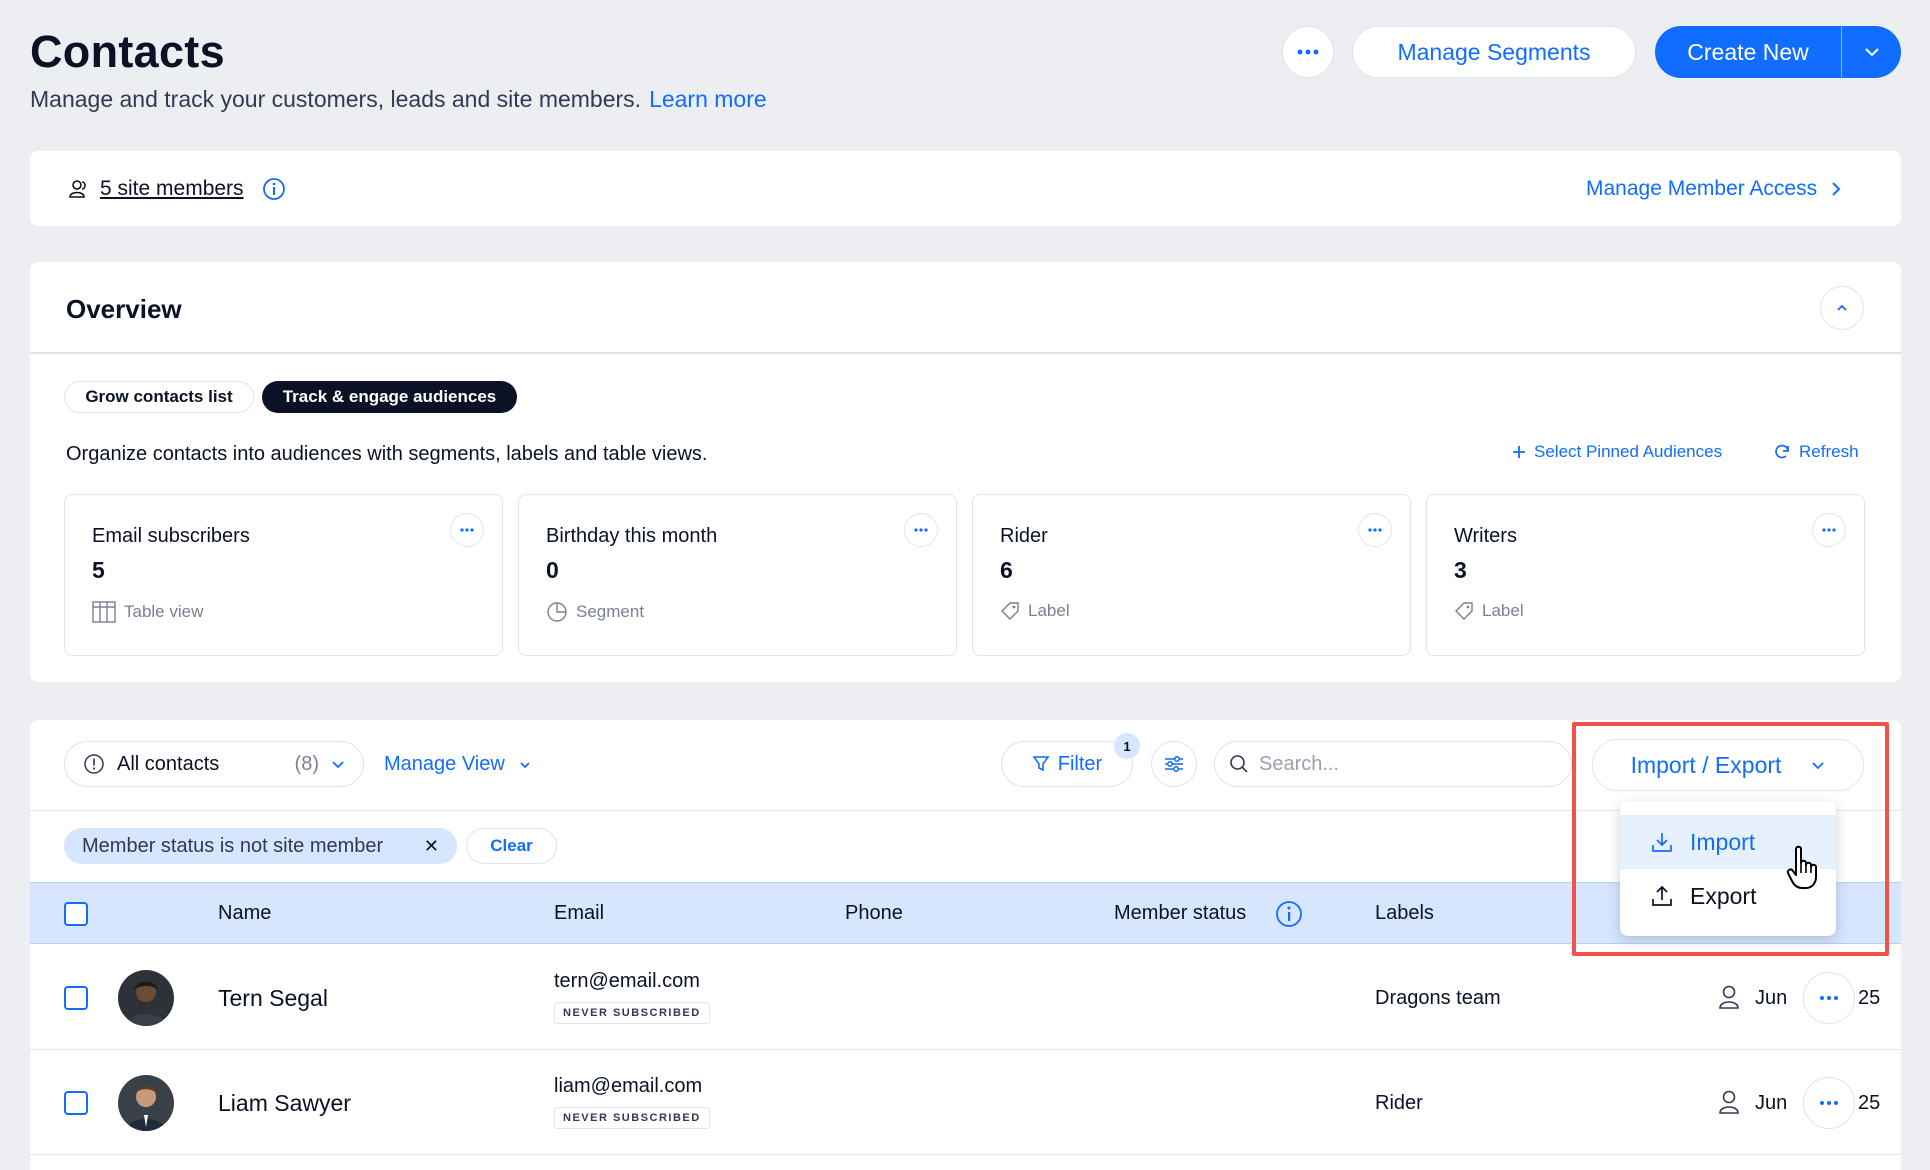  Describe the element at coordinates (1748, 52) in the screenshot. I see `create-new-label: Create New` at that location.